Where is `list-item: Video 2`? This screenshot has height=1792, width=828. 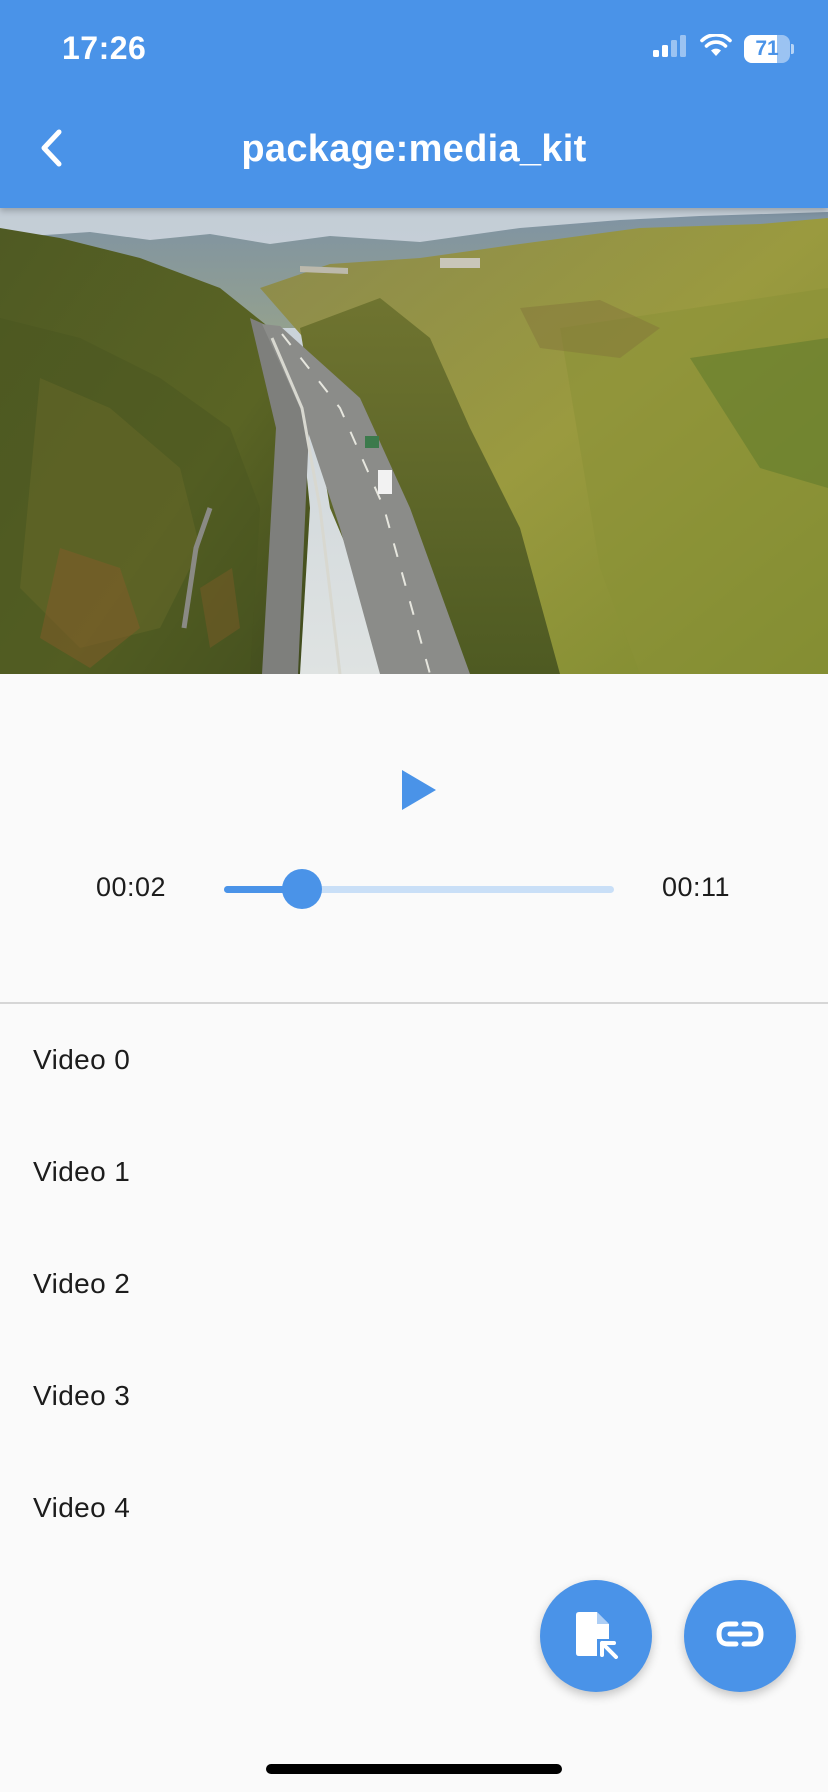
list-item: Video 2 is located at coordinates (414, 1284).